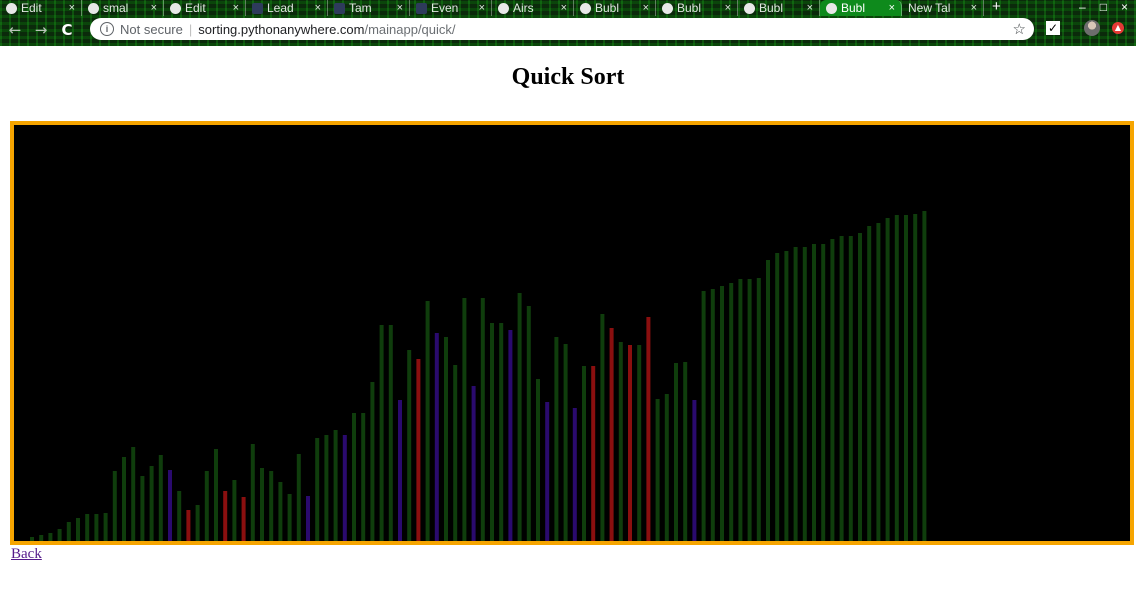 The height and width of the screenshot is (602, 1136). I want to click on browser-tab: Even ×, so click(451, 8).